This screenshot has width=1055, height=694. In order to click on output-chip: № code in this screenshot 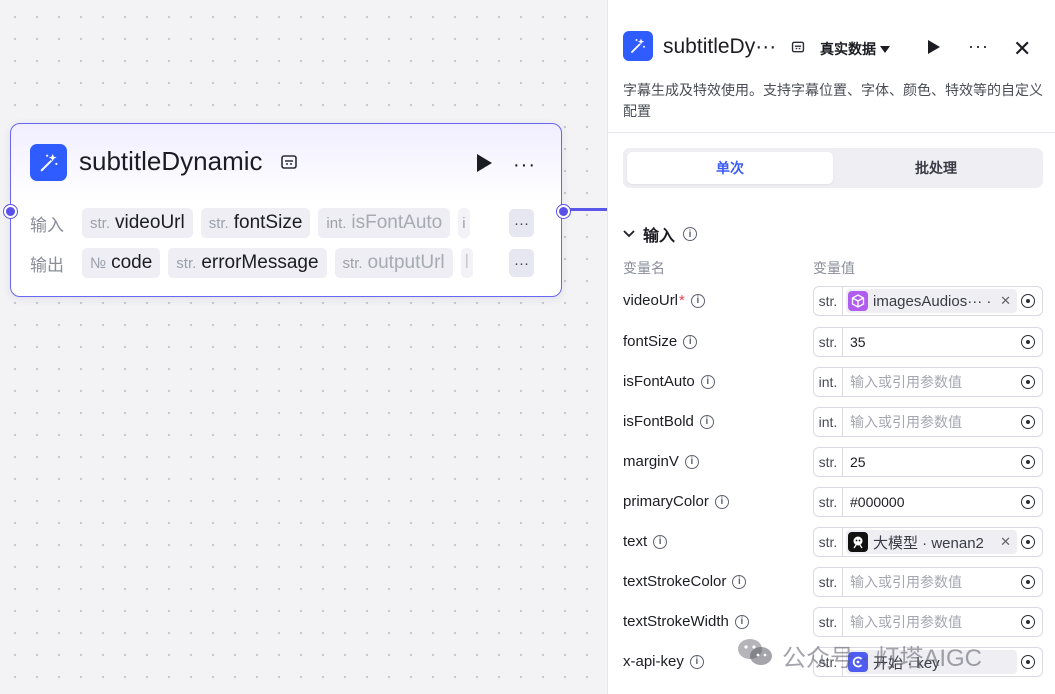, I will do `click(121, 263)`.